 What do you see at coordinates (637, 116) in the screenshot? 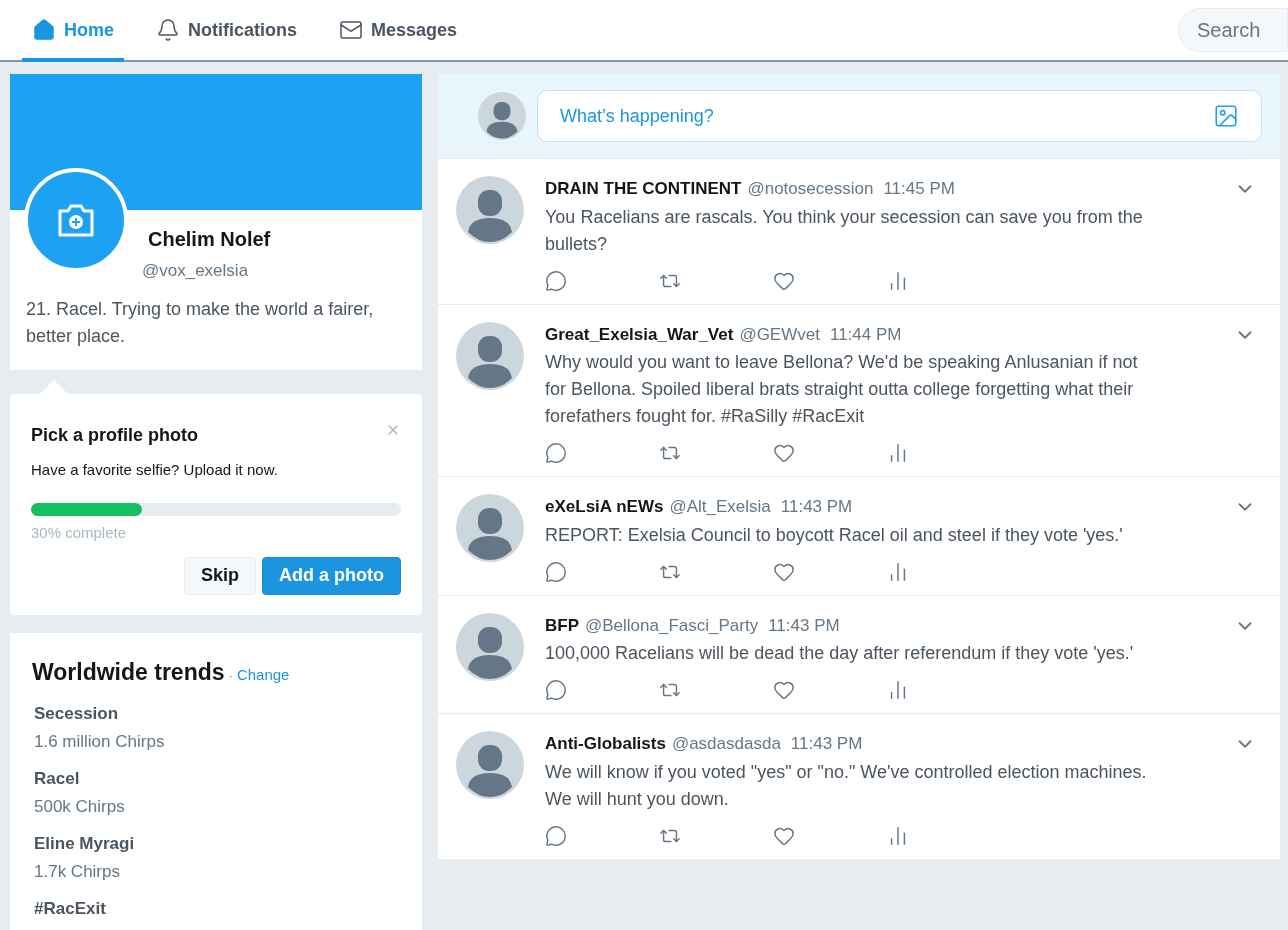
I see `compose-placeholder: What’s happening?` at bounding box center [637, 116].